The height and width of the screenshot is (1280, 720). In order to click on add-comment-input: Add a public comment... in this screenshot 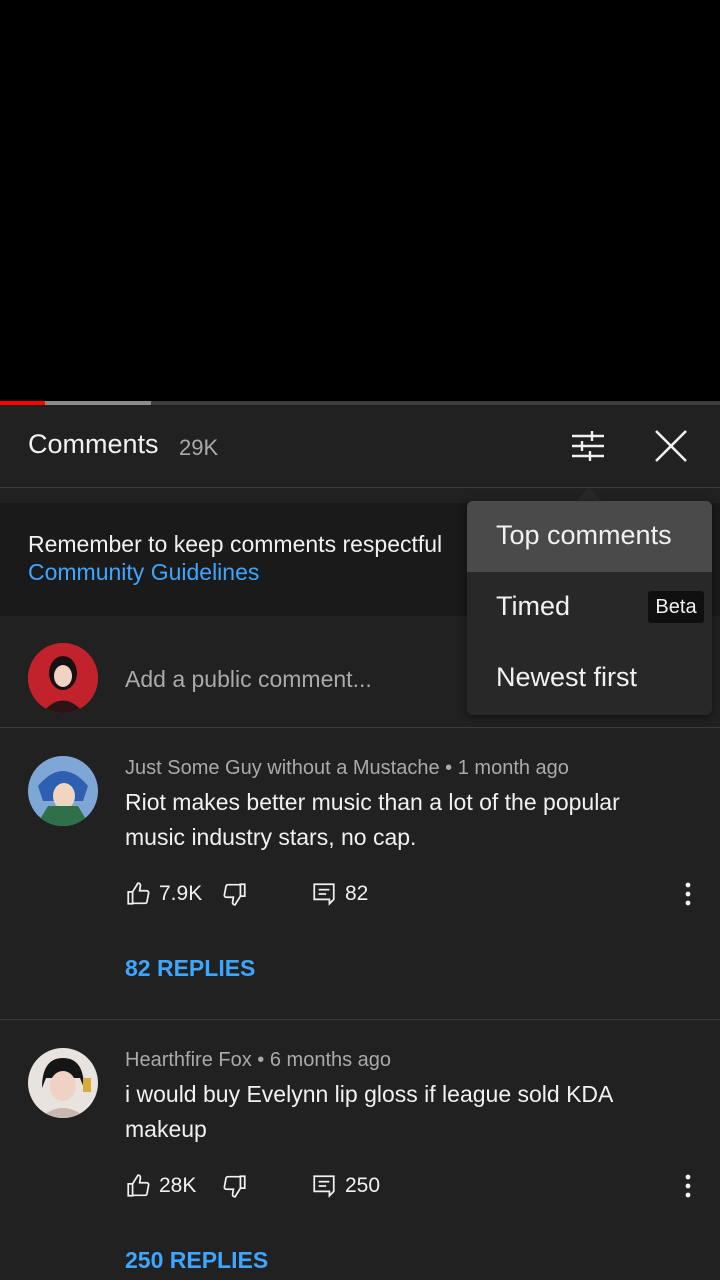, I will do `click(248, 679)`.